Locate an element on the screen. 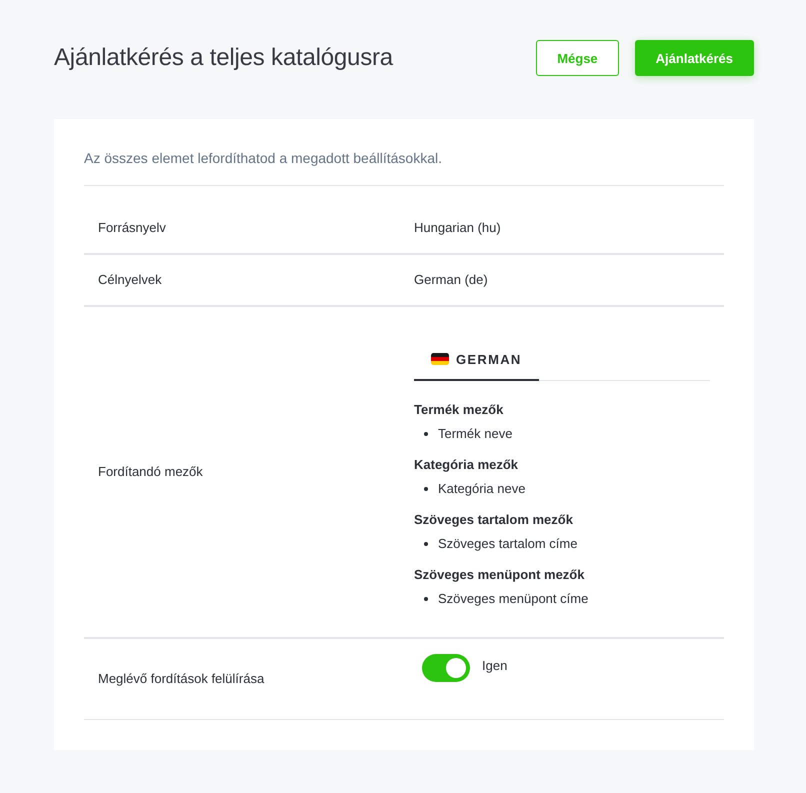 The image size is (806, 793). group-heading: Szöveges tartalom mezők is located at coordinates (494, 520).